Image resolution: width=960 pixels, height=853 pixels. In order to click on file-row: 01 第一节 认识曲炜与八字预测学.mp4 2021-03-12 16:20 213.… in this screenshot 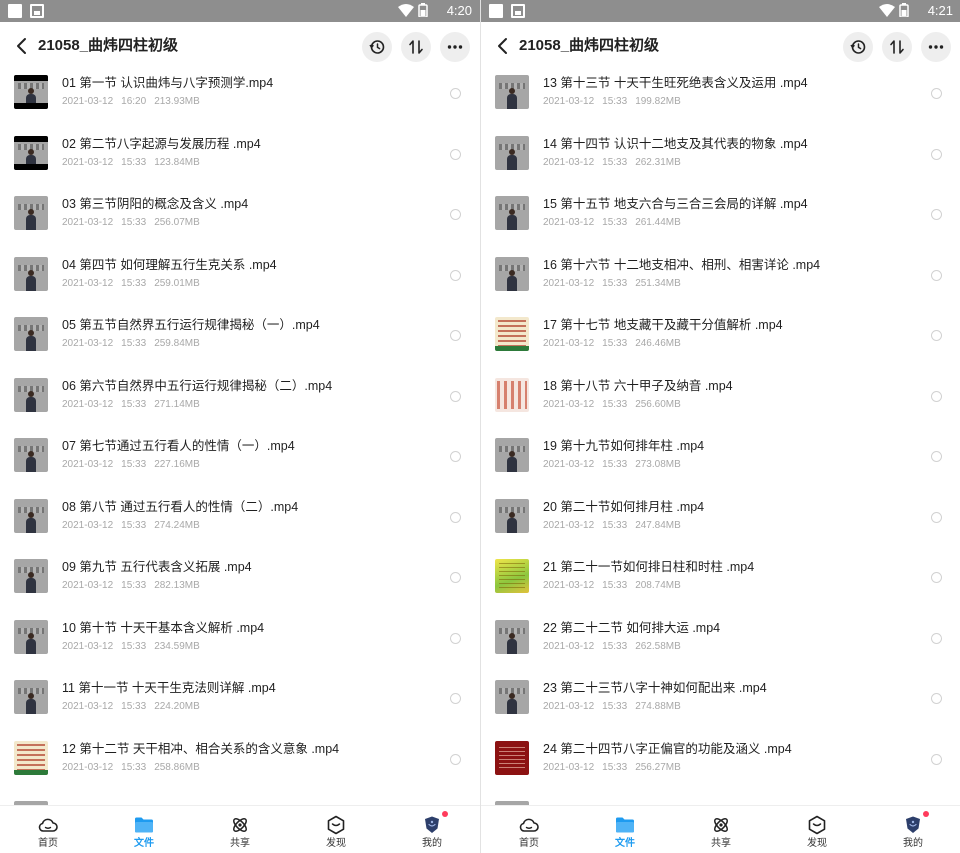, I will do `click(240, 102)`.